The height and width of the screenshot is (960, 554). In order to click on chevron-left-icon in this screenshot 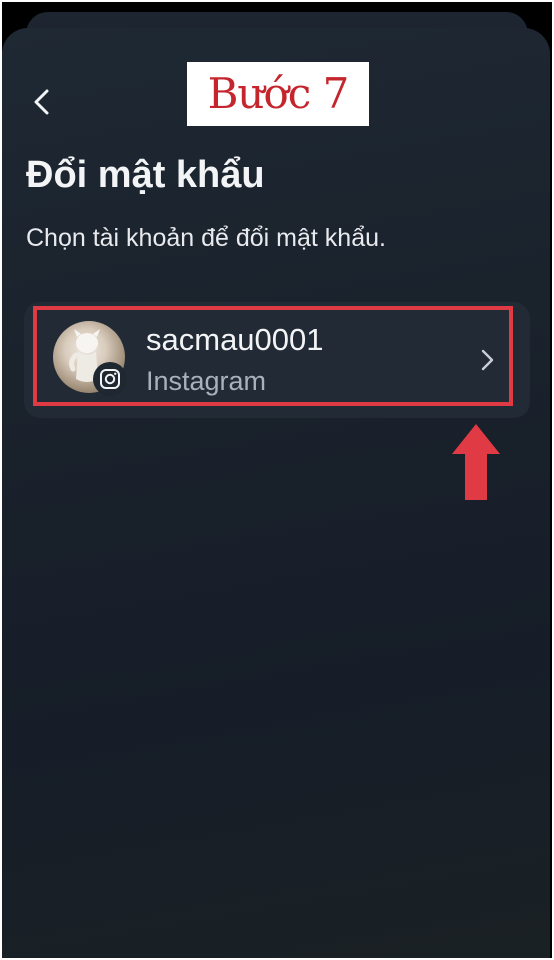, I will do `click(41, 102)`.